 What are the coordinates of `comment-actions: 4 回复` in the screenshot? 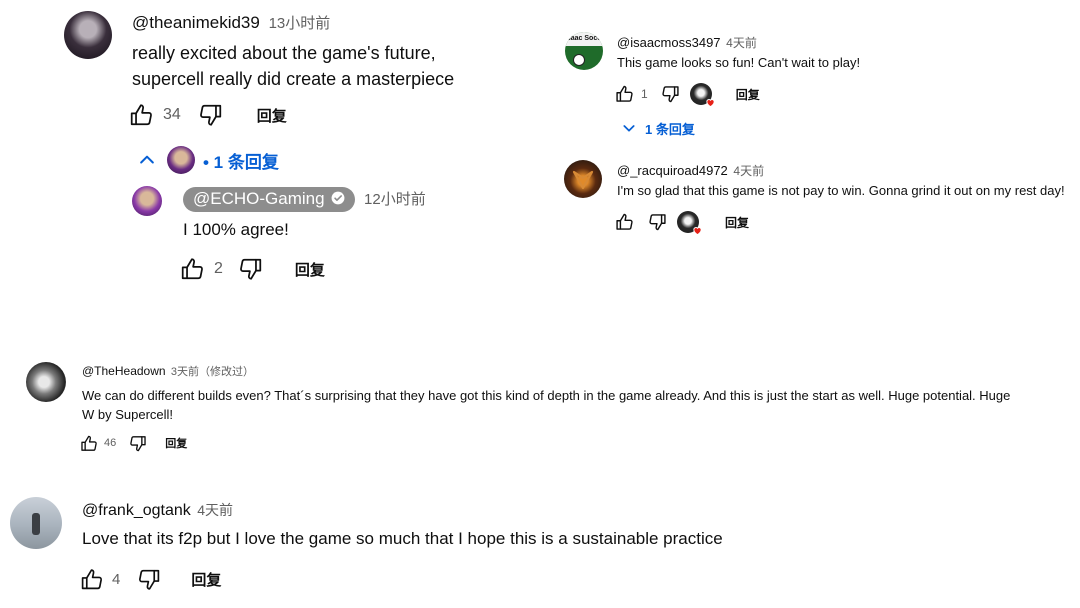 It's located at (150, 579).